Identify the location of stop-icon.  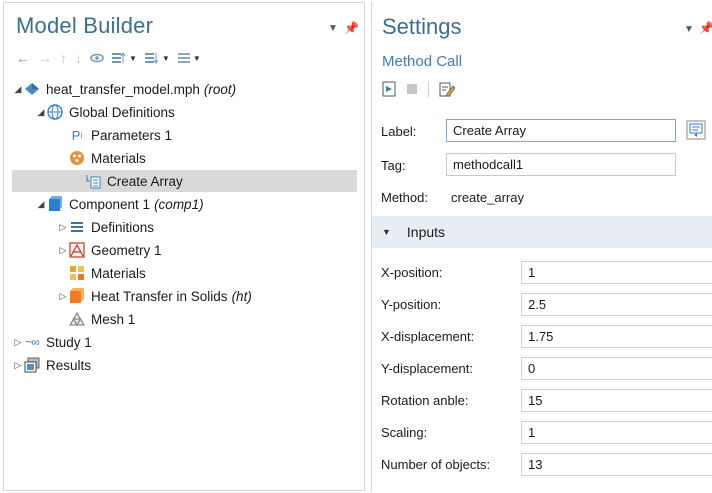
(412, 89).